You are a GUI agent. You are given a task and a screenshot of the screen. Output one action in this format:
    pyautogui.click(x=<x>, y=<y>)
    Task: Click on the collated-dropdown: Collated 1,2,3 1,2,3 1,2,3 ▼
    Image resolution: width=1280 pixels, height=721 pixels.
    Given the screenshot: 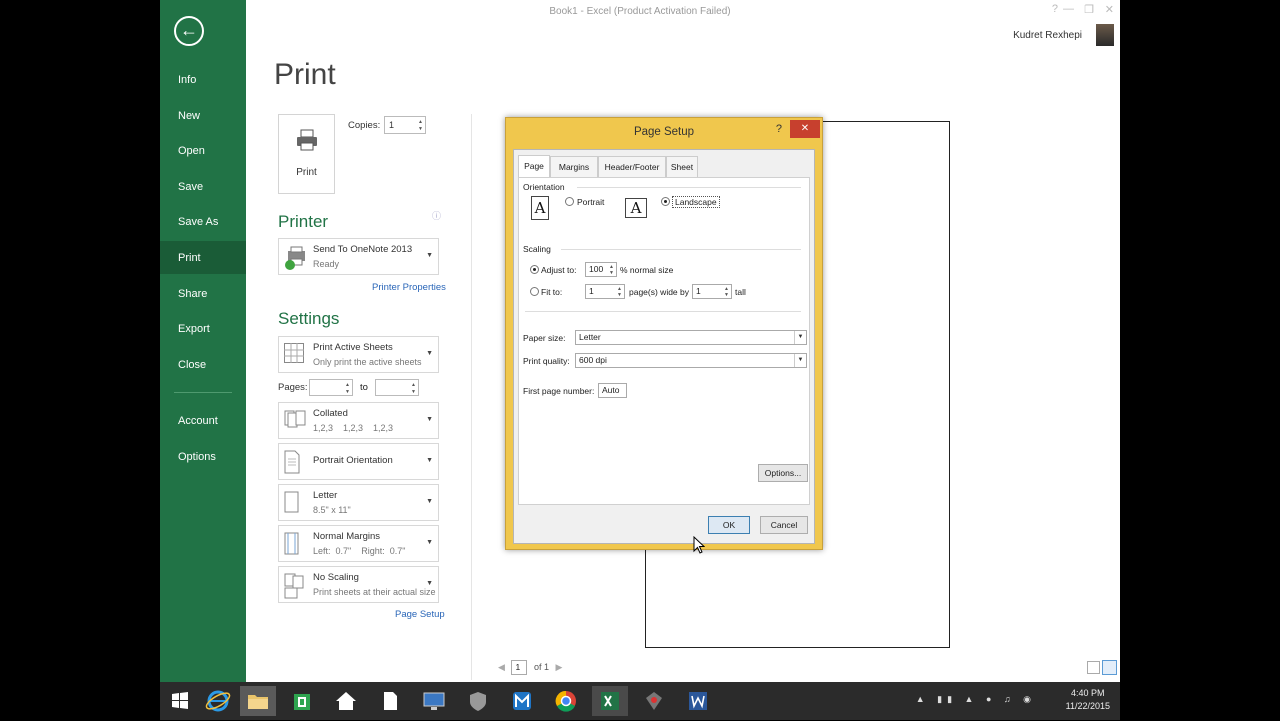 What is the action you would take?
    pyautogui.click(x=358, y=420)
    